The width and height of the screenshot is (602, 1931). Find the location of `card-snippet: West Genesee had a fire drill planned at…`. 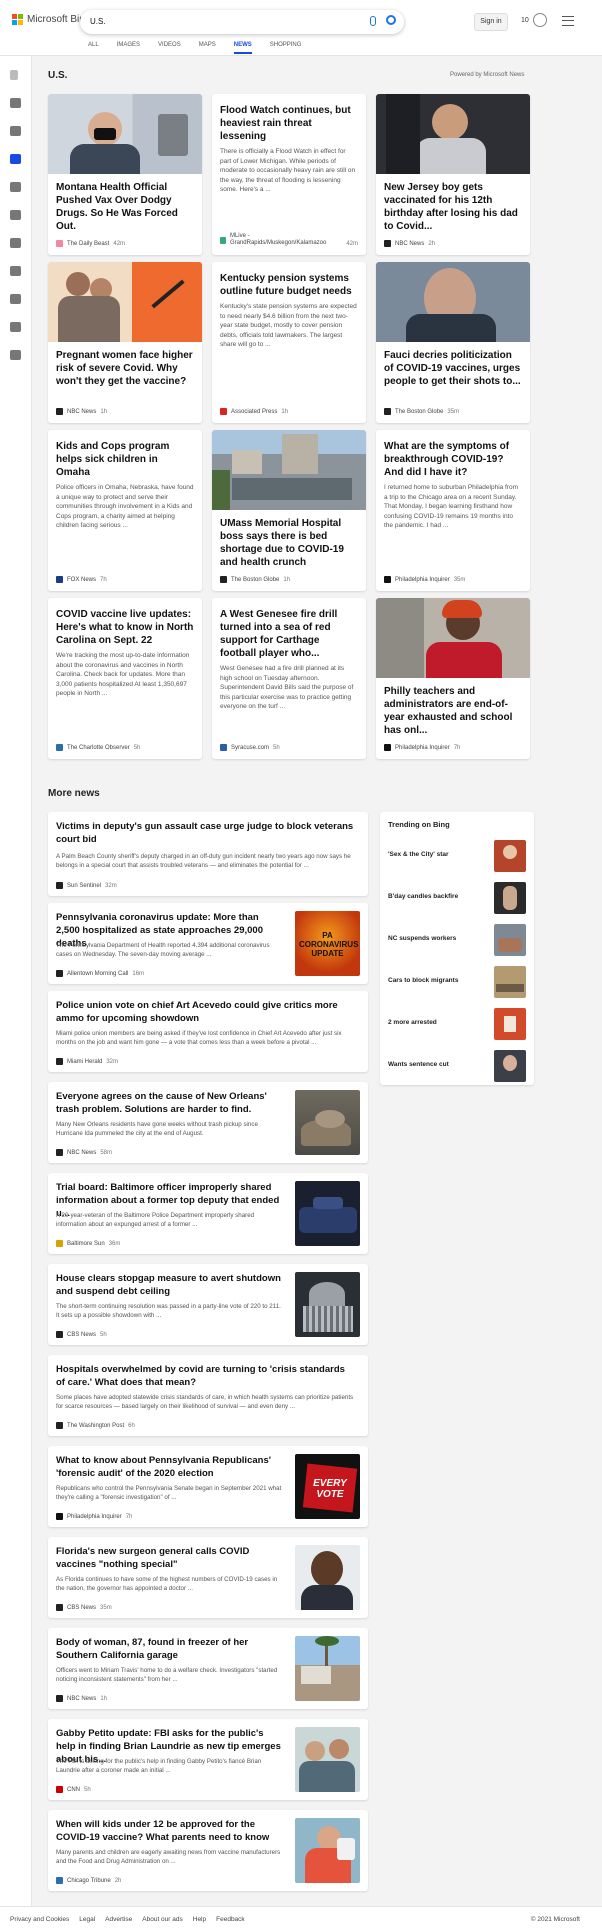

card-snippet: West Genesee had a fire drill planned at… is located at coordinates (287, 687).